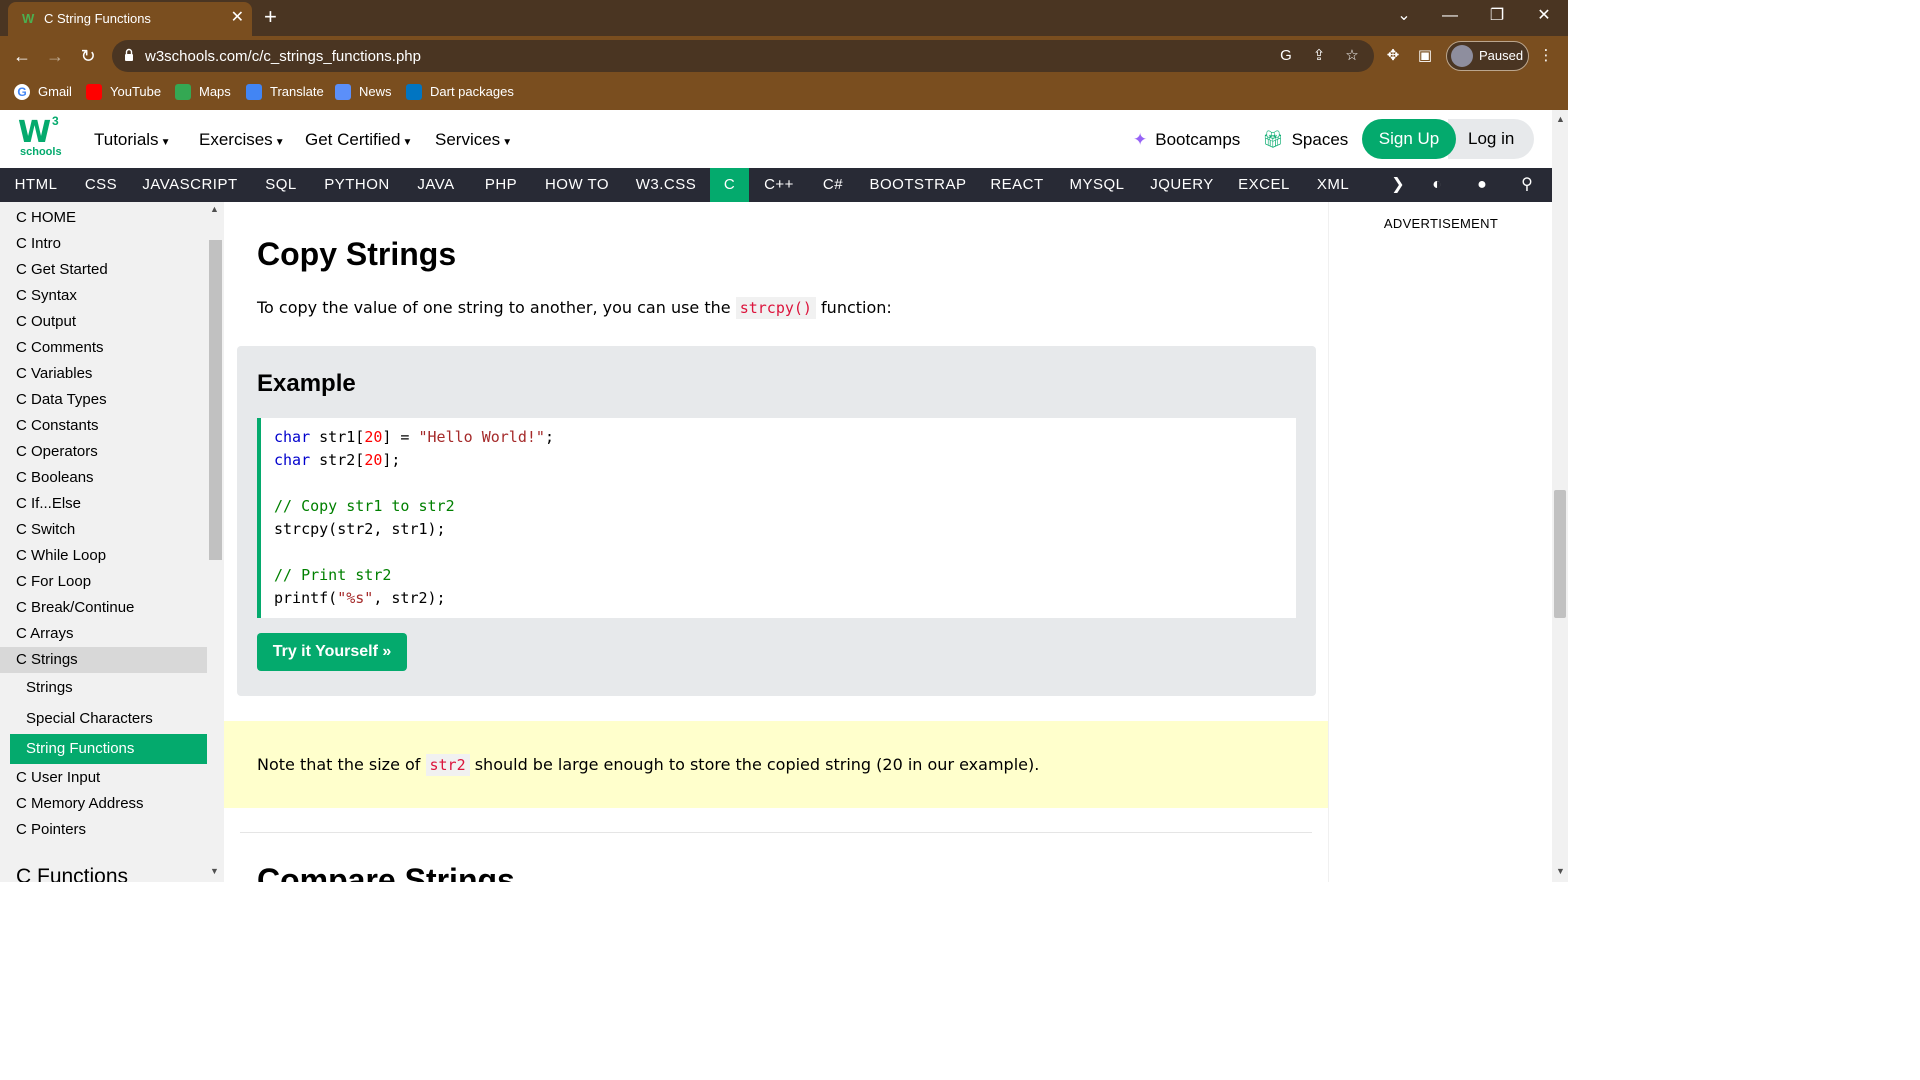 Image resolution: width=1920 pixels, height=1080 pixels. What do you see at coordinates (1482, 185) in the screenshot?
I see `globe-icon: ●` at bounding box center [1482, 185].